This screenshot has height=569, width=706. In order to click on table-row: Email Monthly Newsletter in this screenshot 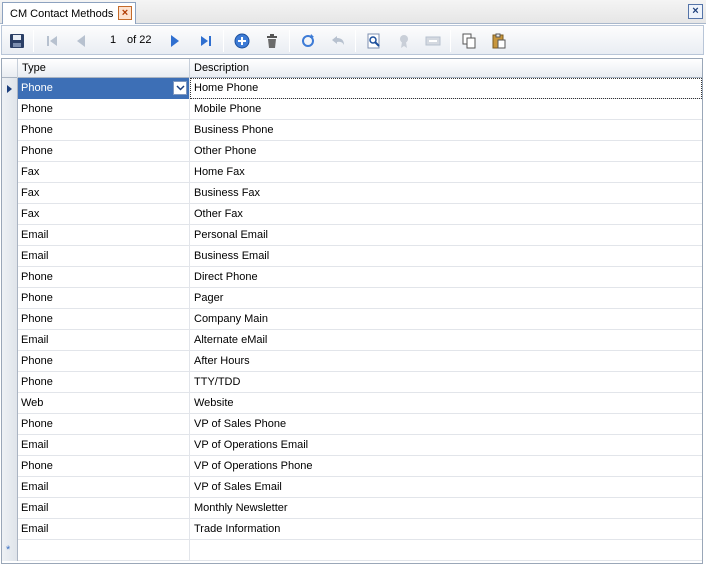, I will do `click(352, 508)`.